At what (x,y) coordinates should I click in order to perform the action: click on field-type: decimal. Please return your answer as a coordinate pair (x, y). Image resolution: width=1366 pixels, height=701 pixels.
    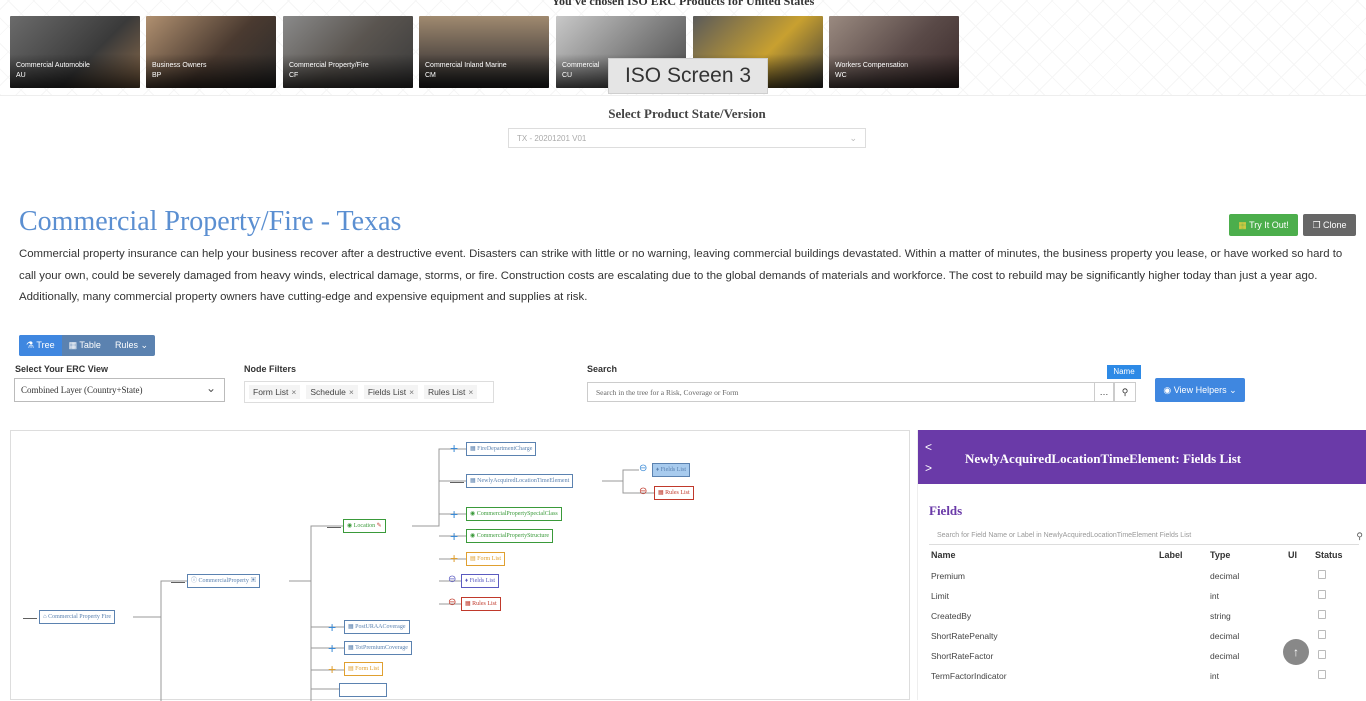
    Looking at the image, I should click on (1225, 636).